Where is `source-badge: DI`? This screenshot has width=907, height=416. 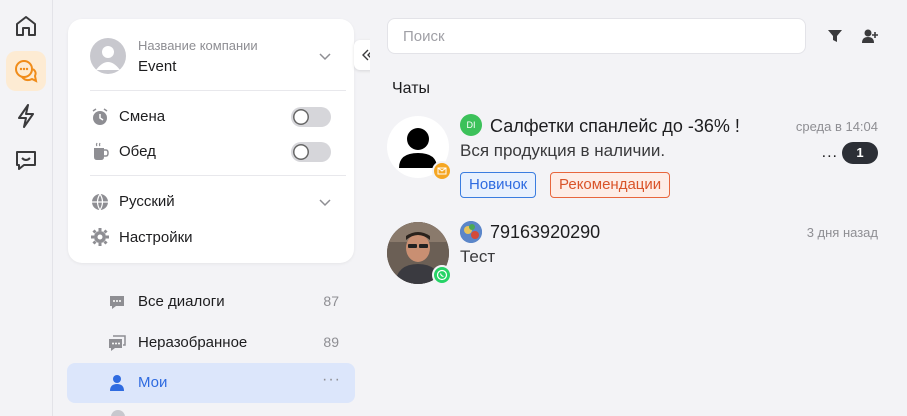
source-badge: DI is located at coordinates (471, 125).